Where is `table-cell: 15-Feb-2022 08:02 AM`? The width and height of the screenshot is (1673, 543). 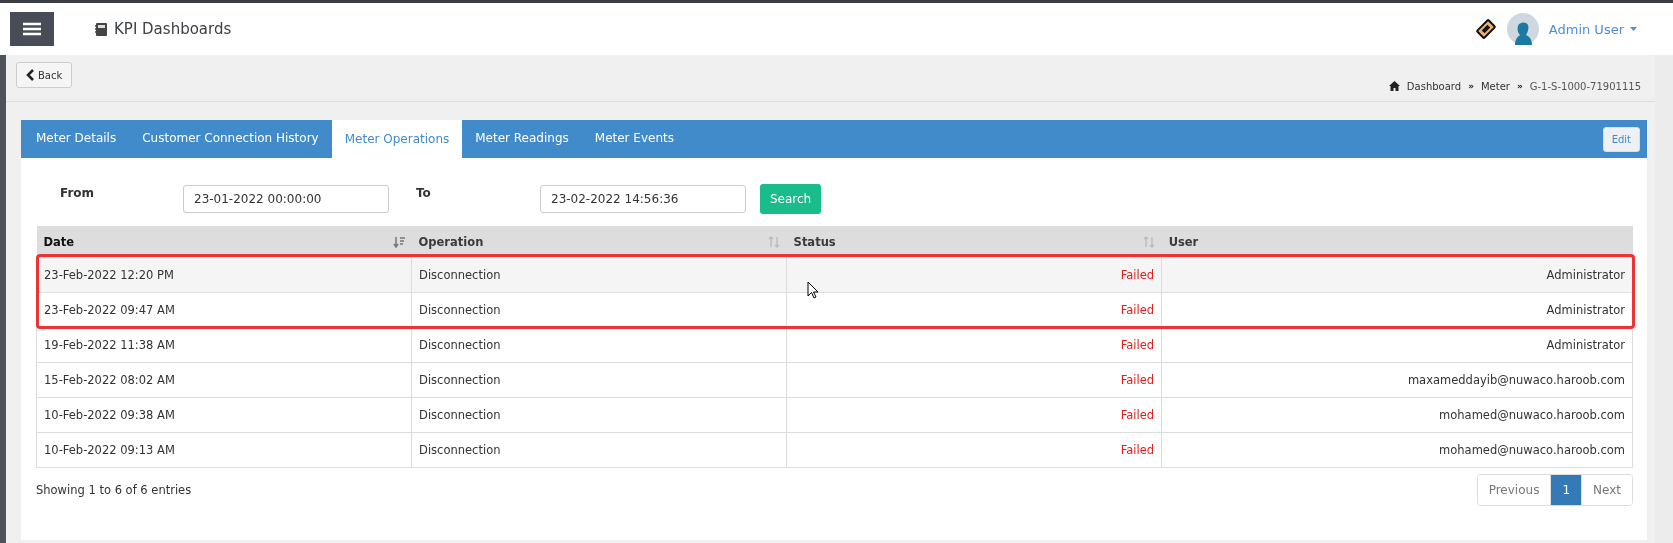 table-cell: 15-Feb-2022 08:02 AM is located at coordinates (224, 380).